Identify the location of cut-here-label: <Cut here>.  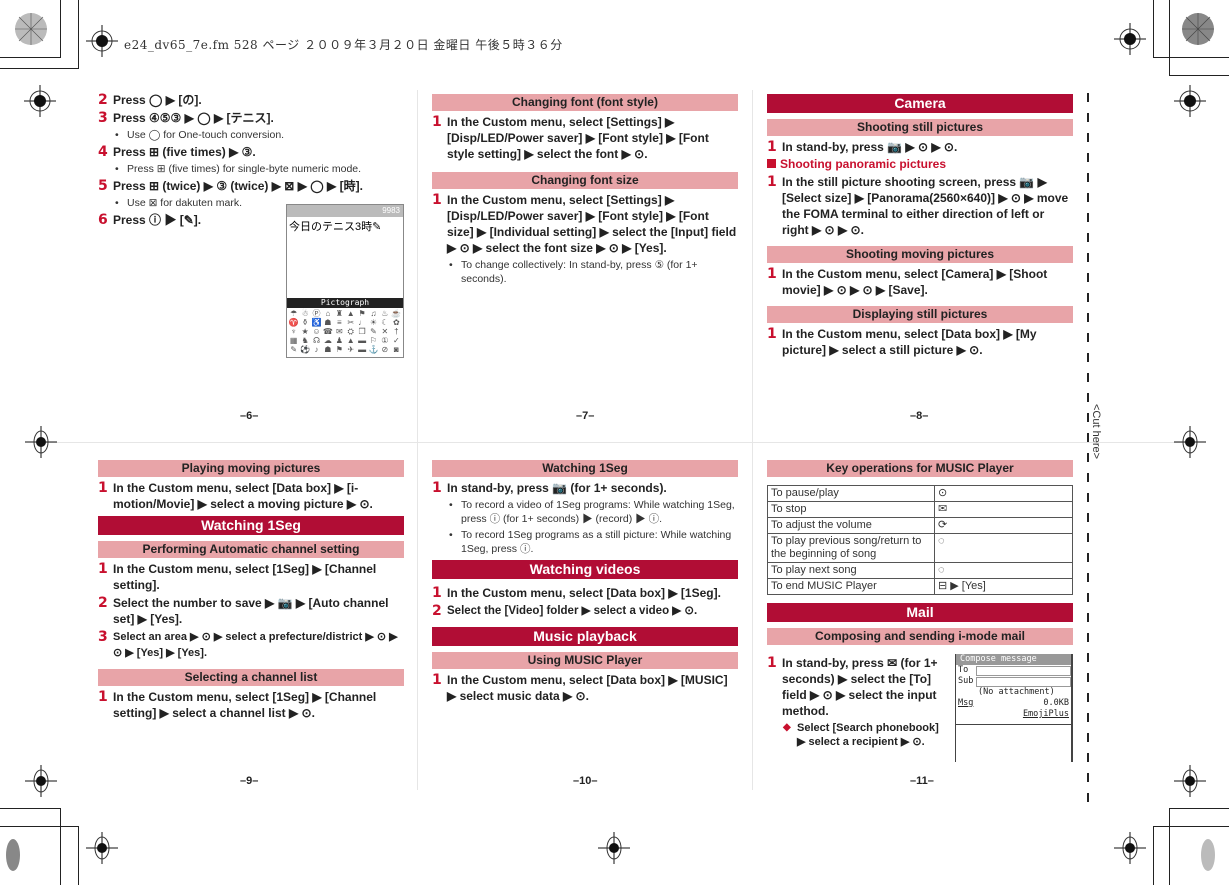
(1096, 432).